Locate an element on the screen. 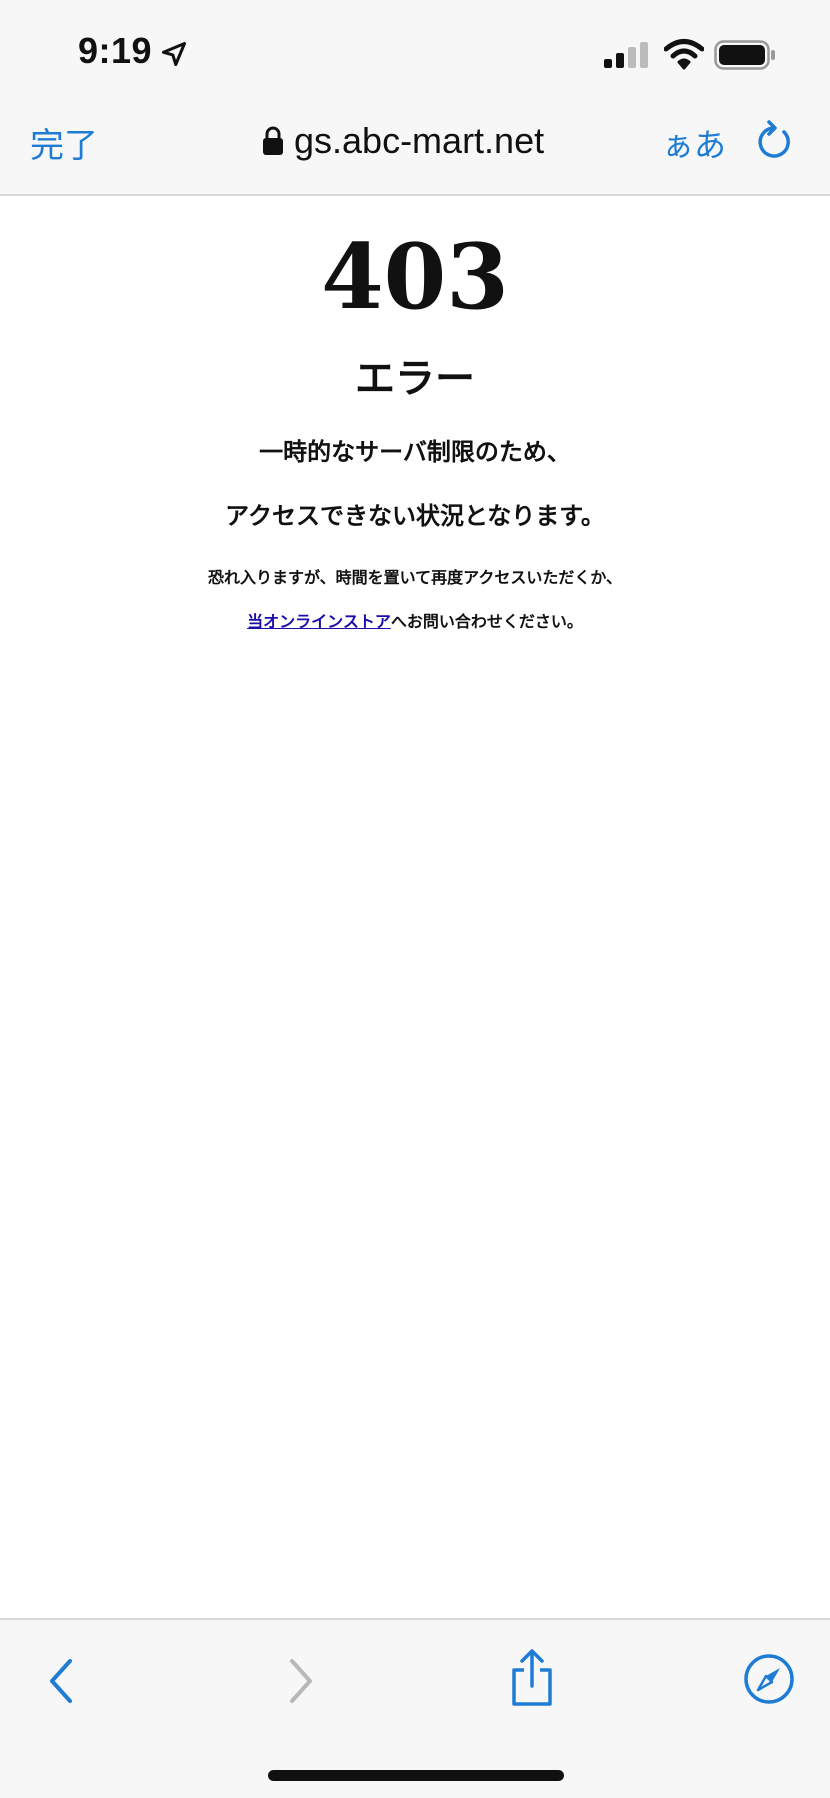  error-message-line1: 一時的なサーバ制限のため、 is located at coordinates (415, 451).